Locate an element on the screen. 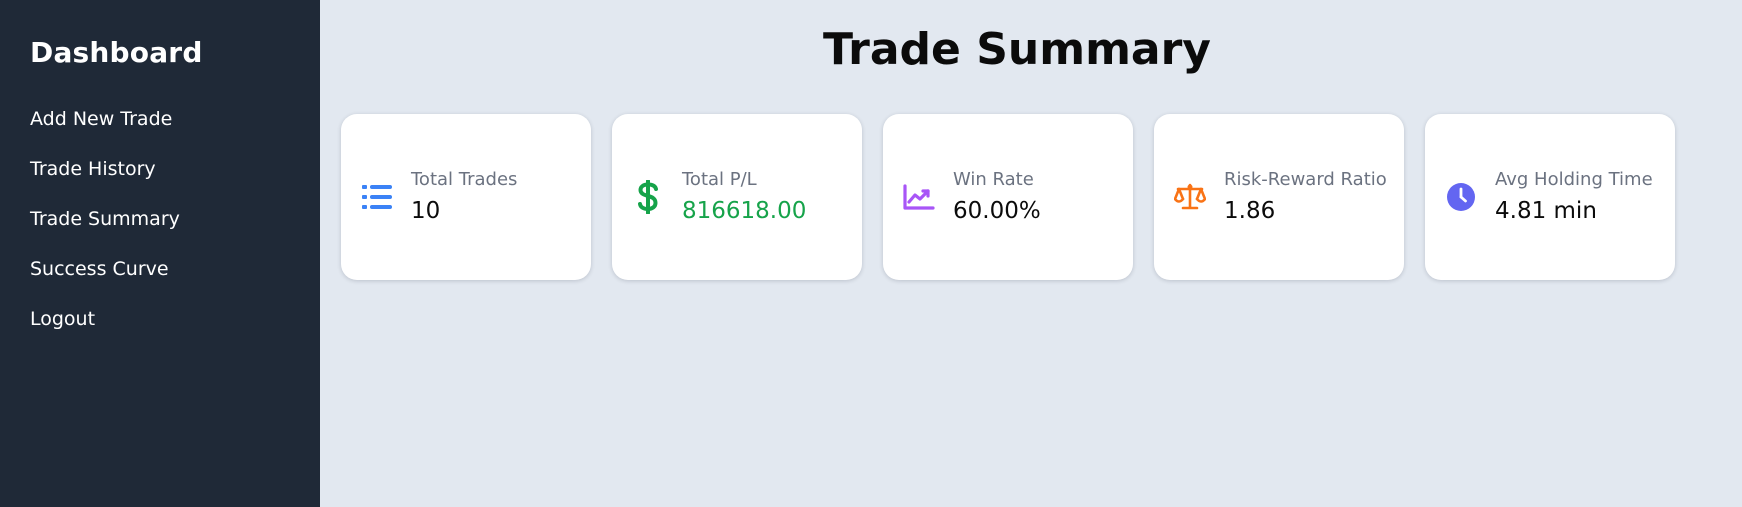 The height and width of the screenshot is (507, 1742). clock-icon is located at coordinates (1461, 197).